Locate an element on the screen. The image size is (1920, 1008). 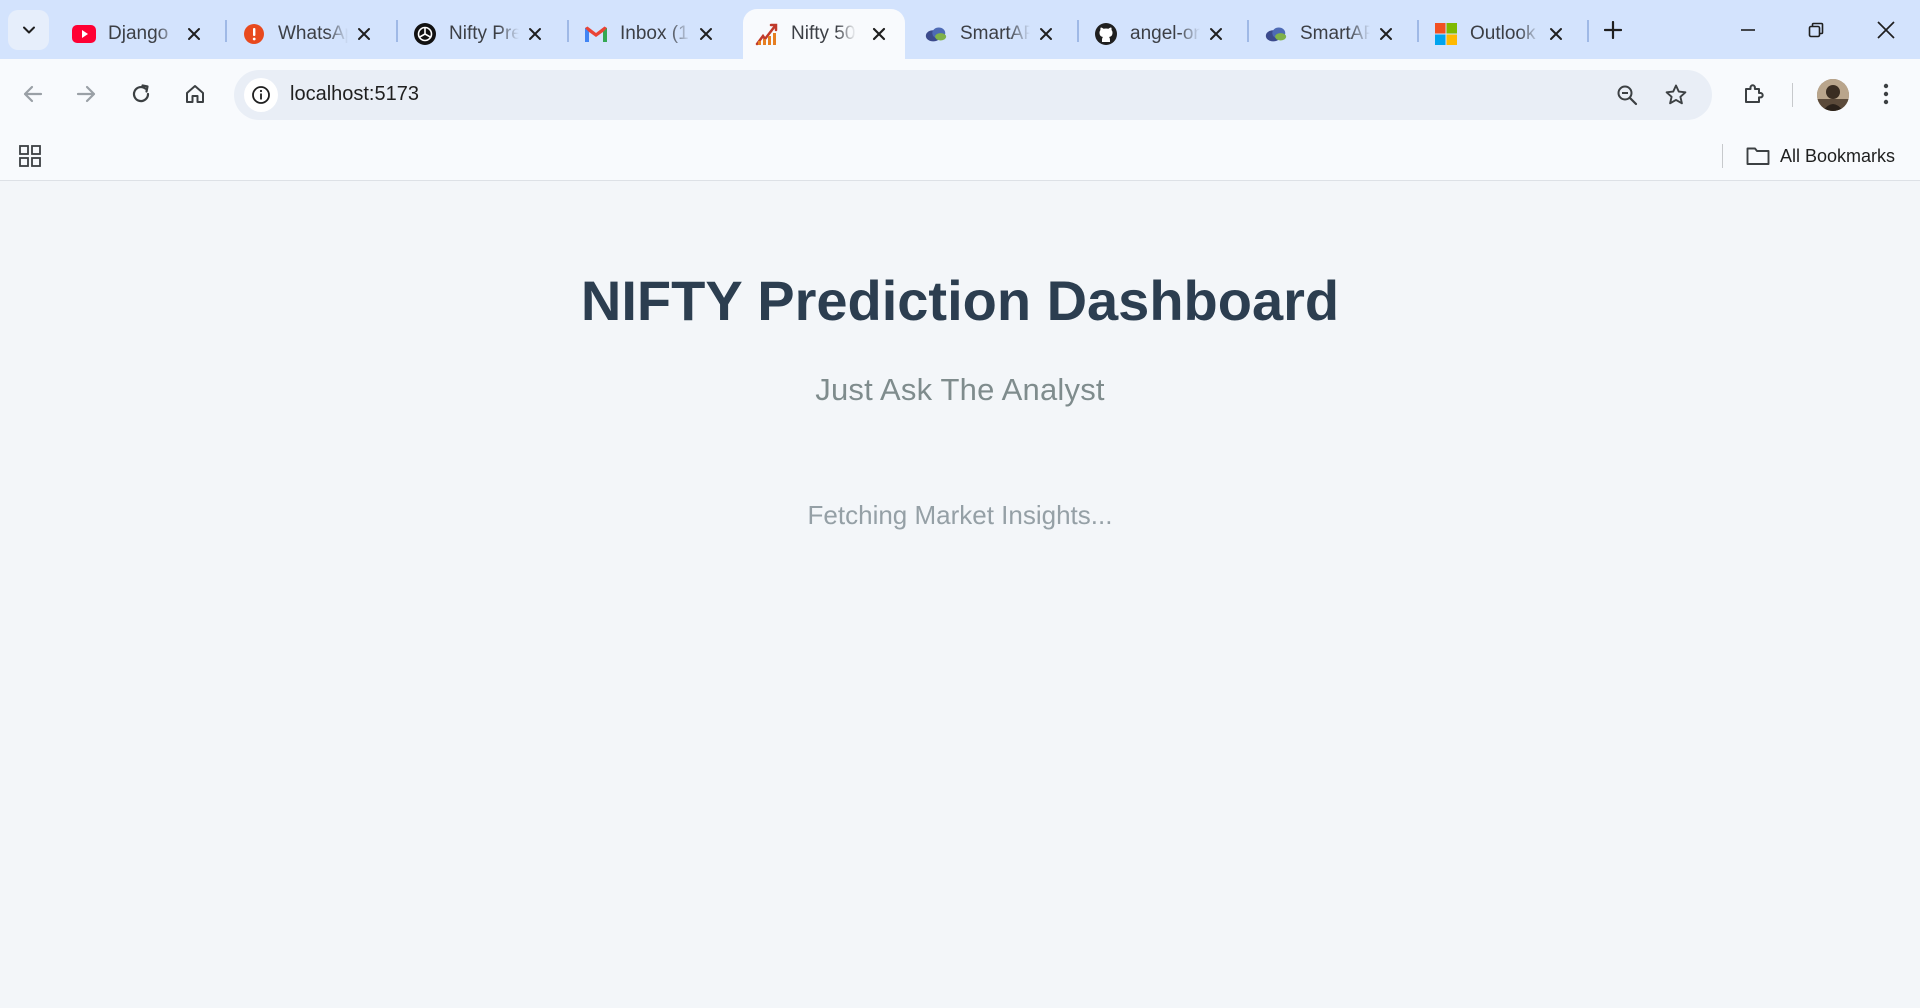
minimize-button is located at coordinates (1748, 30).